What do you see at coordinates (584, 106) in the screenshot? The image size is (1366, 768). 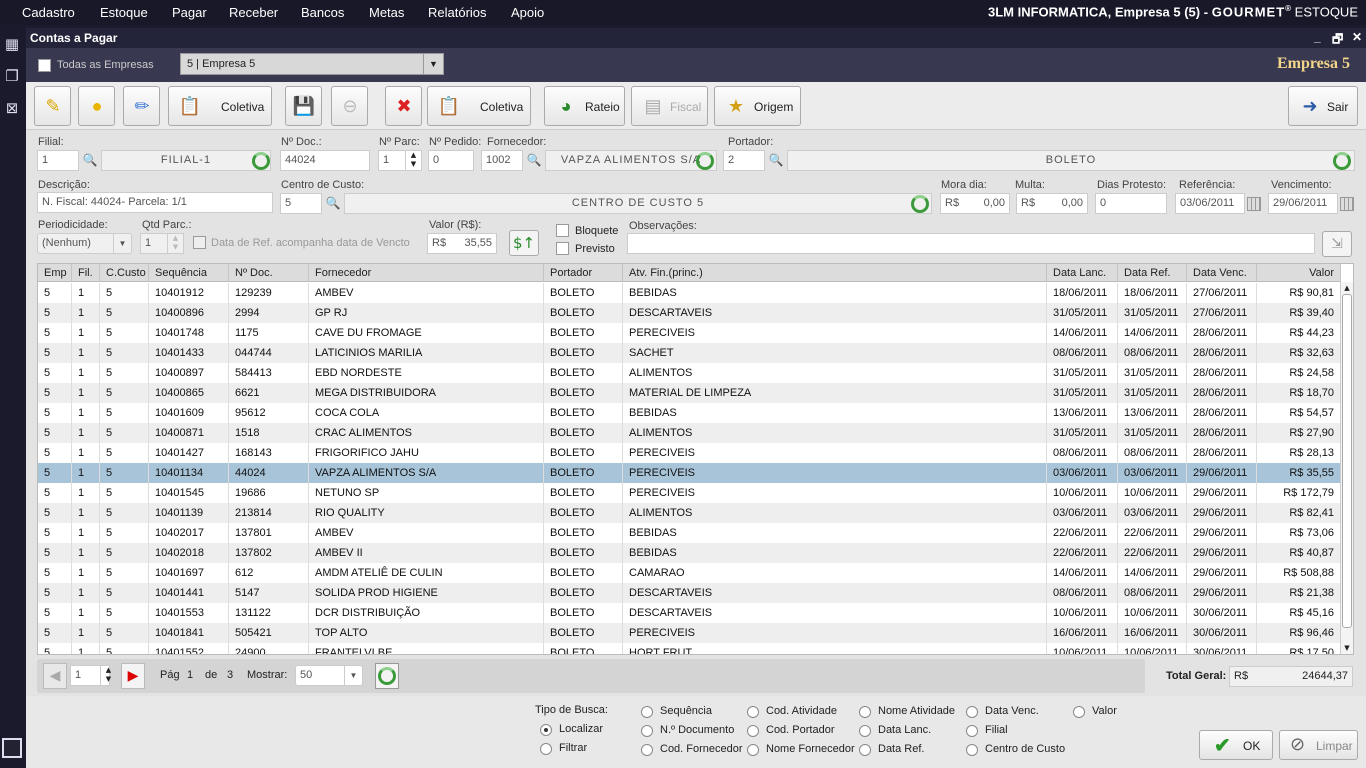 I see `rateio-button: ◕ Rateio` at bounding box center [584, 106].